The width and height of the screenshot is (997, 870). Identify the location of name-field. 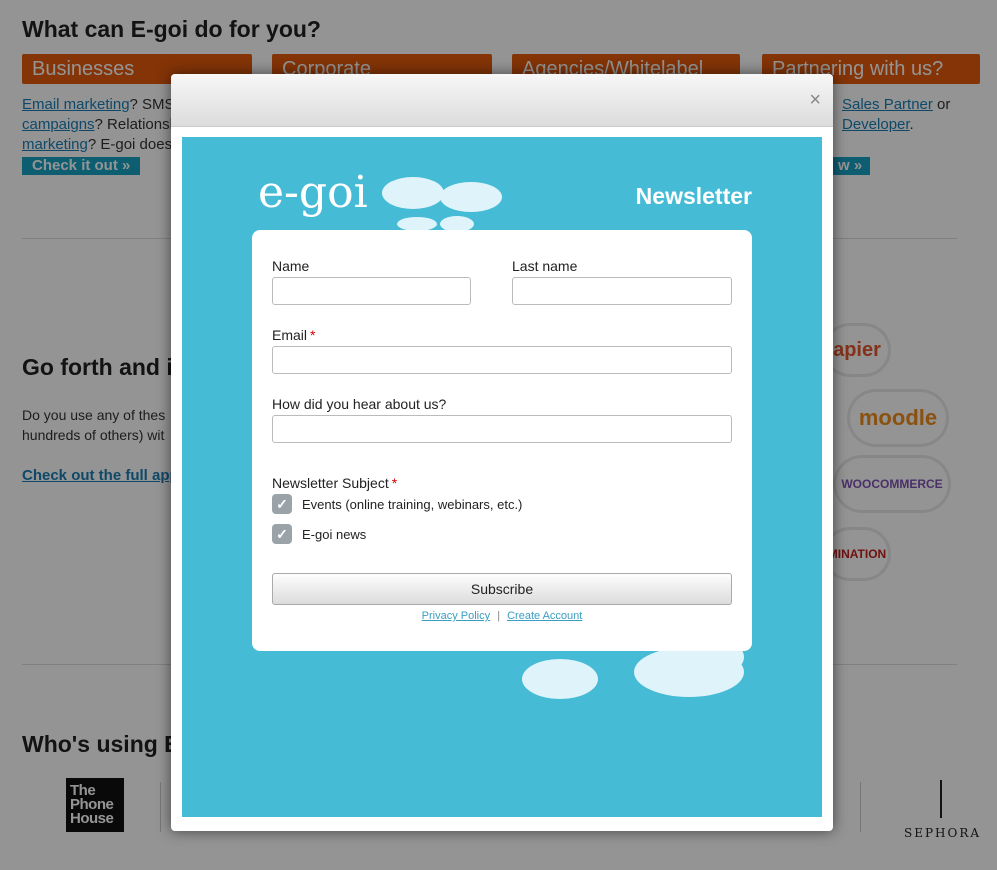
(371, 291).